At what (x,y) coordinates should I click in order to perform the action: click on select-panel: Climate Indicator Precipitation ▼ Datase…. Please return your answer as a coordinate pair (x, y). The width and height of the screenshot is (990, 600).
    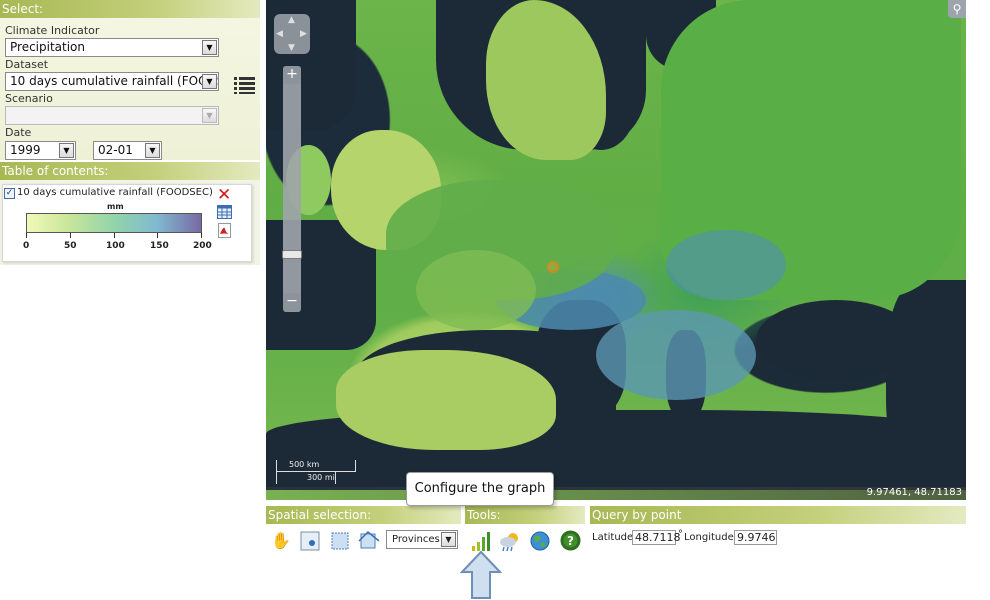
    Looking at the image, I should click on (130, 89).